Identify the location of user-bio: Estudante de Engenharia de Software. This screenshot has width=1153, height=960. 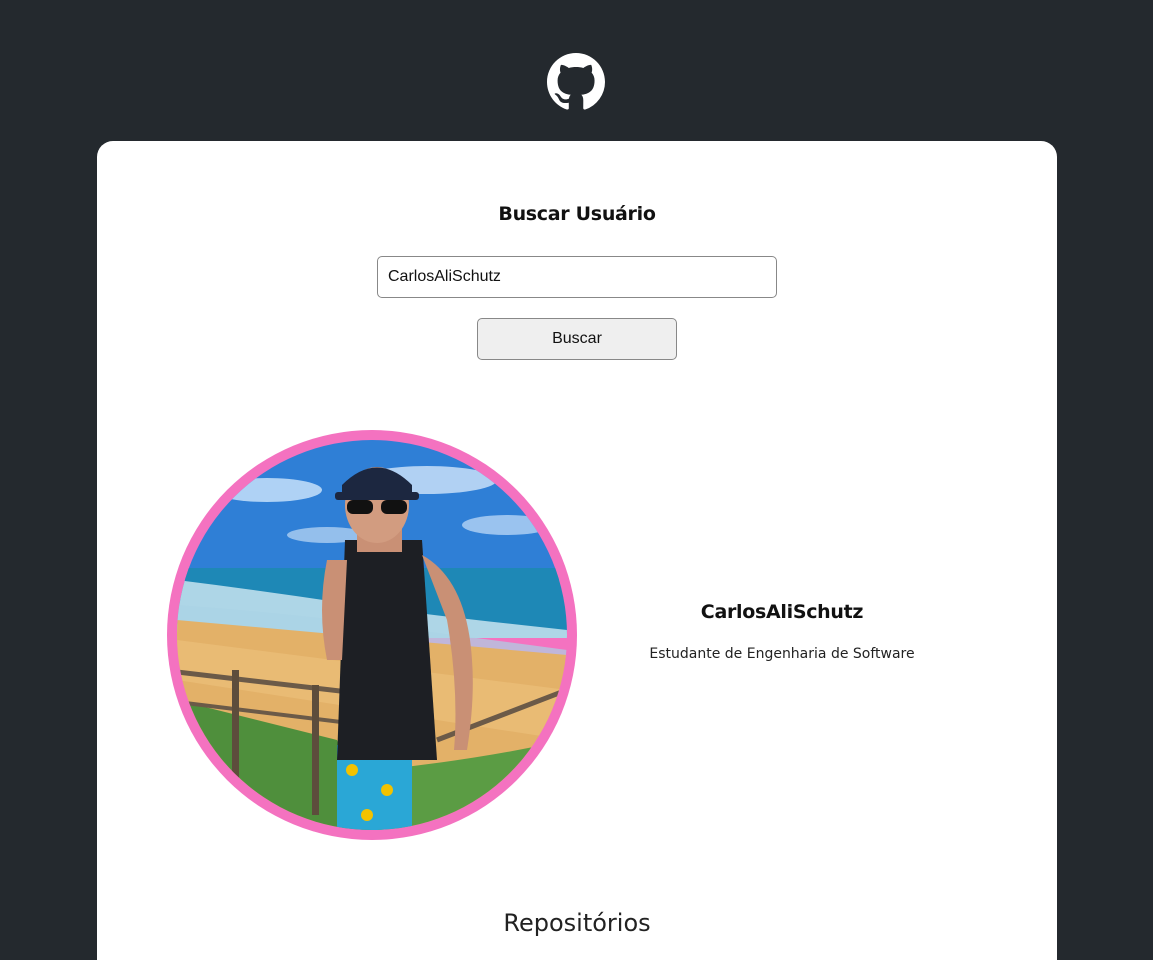
(782, 654).